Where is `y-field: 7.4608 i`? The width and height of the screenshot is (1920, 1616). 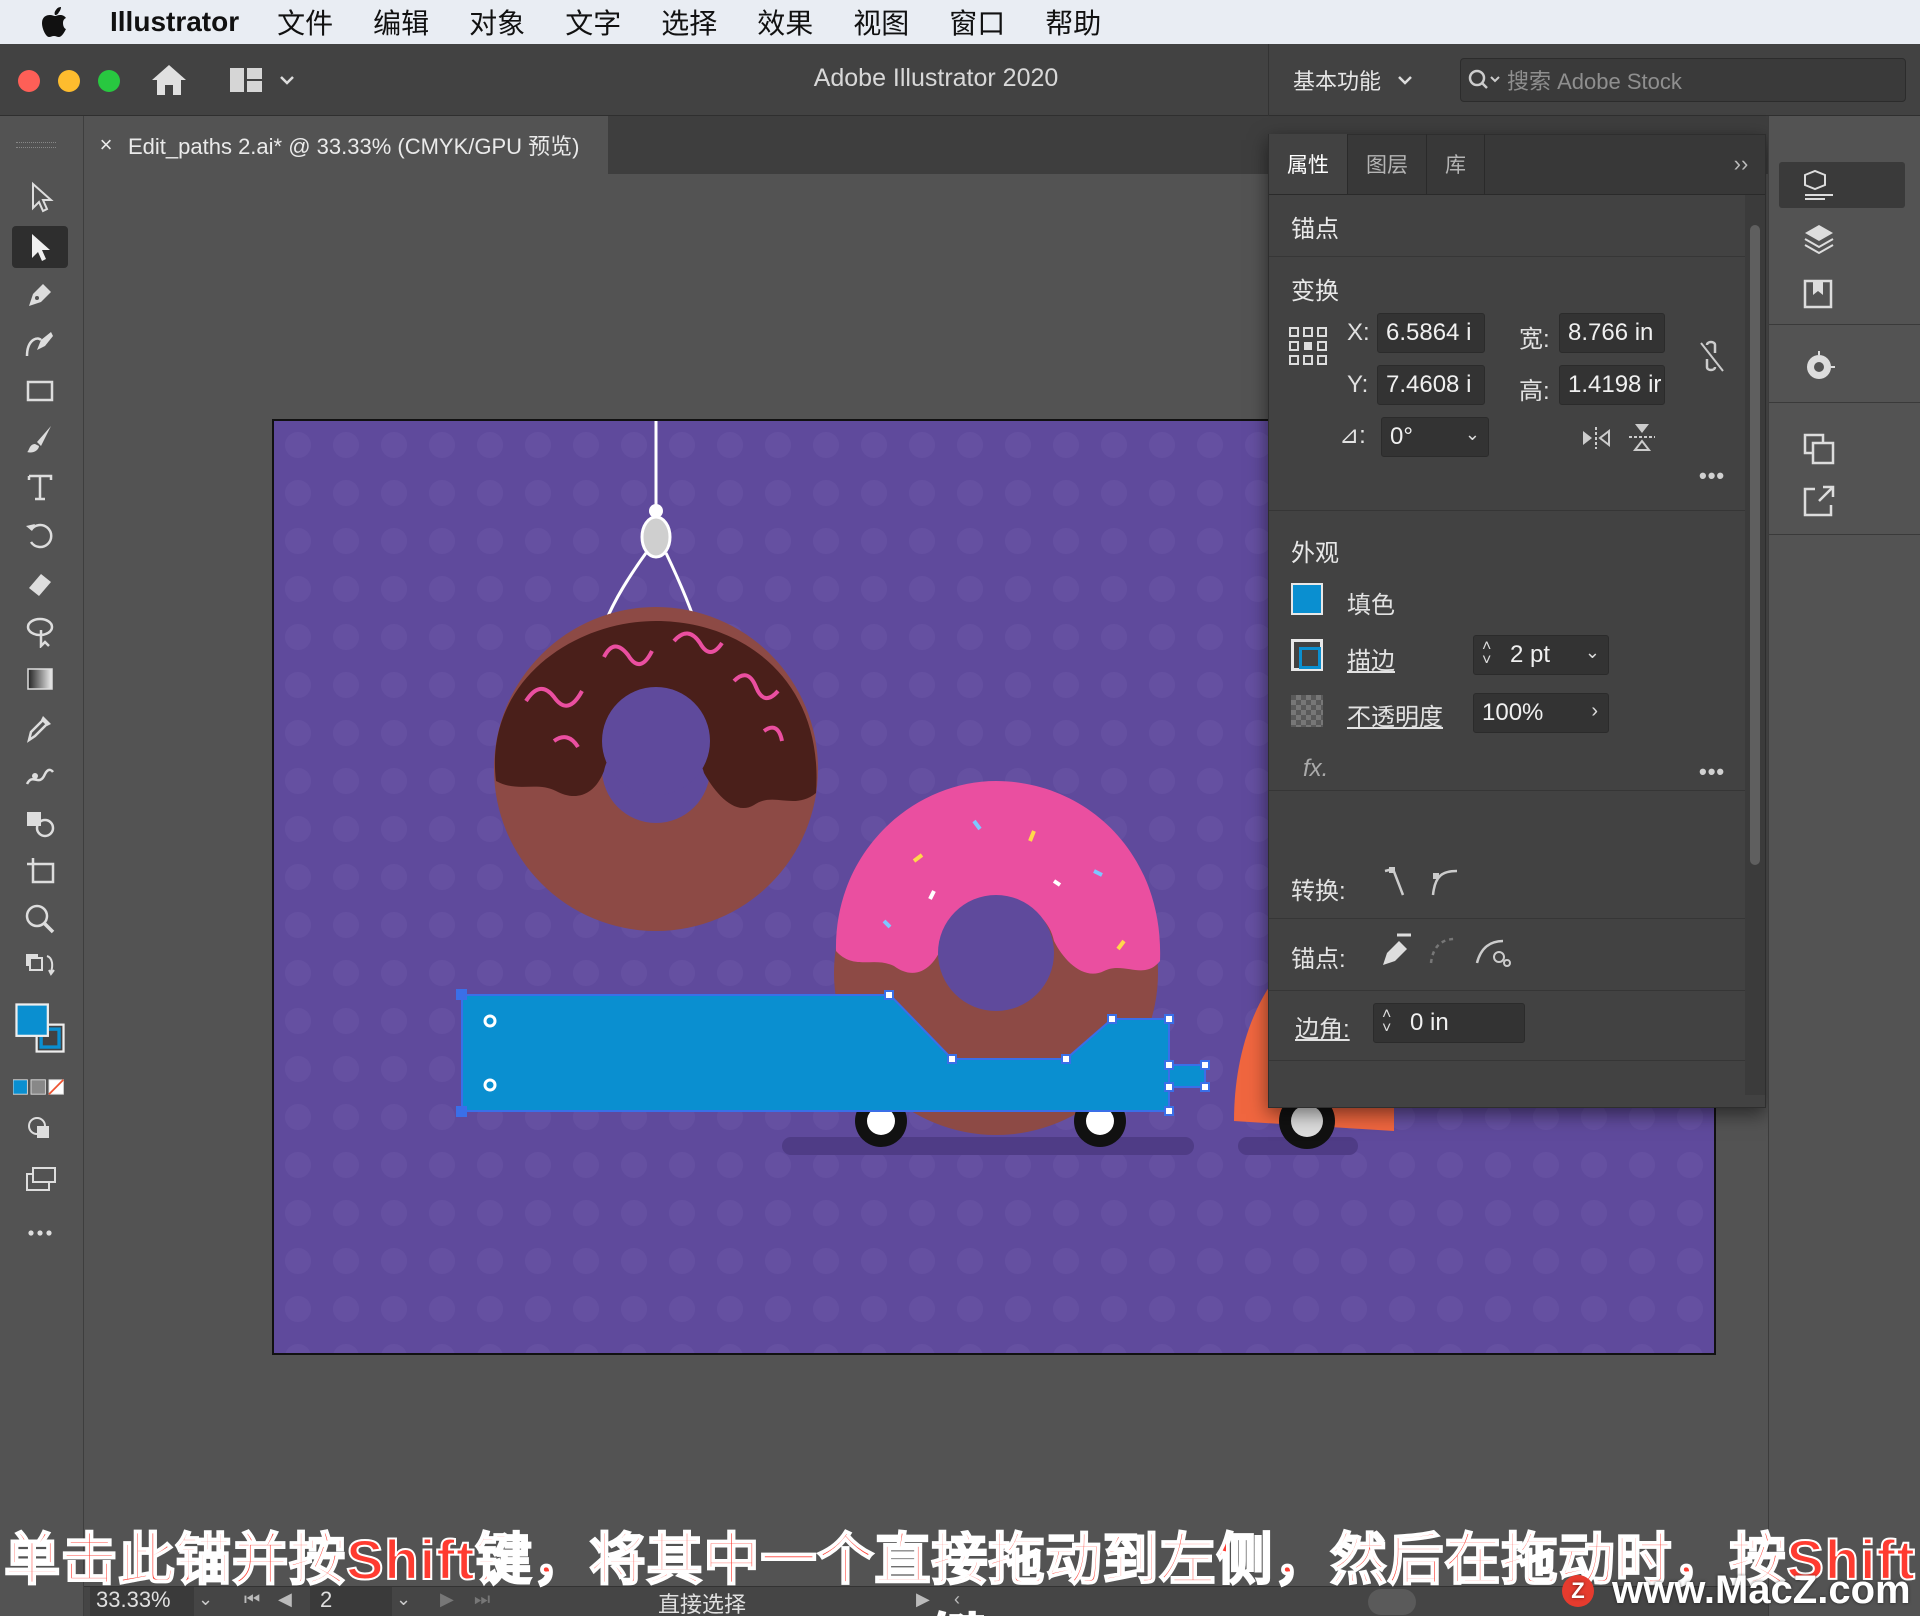 y-field: 7.4608 i is located at coordinates (1431, 385).